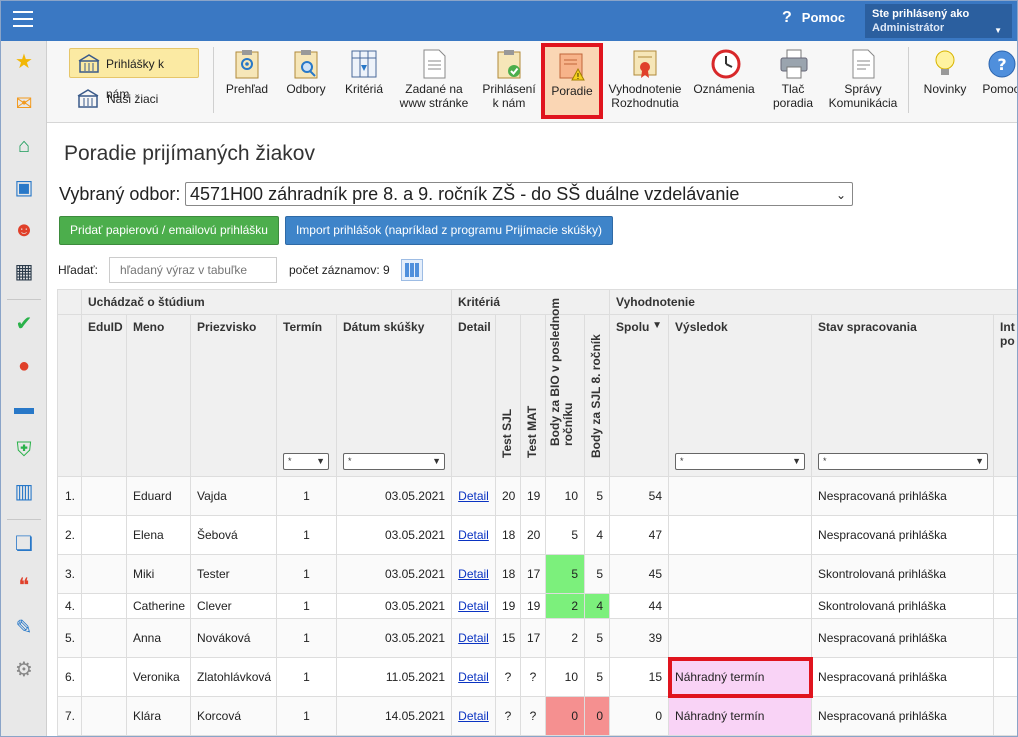  What do you see at coordinates (134, 74) in the screenshot?
I see `tab-prihlasky-k-nam: Prihlášky k nám` at bounding box center [134, 74].